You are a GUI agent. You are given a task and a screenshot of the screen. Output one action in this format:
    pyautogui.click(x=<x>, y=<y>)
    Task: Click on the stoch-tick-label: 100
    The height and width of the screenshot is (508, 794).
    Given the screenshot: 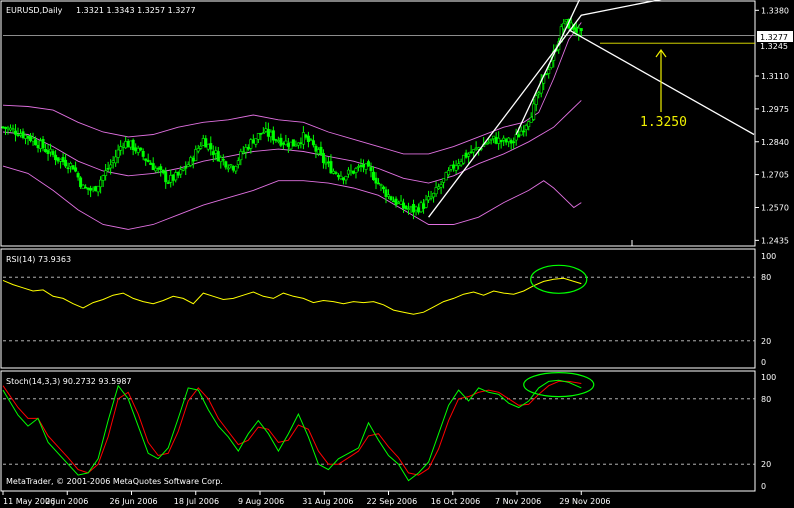 What is the action you would take?
    pyautogui.click(x=768, y=377)
    